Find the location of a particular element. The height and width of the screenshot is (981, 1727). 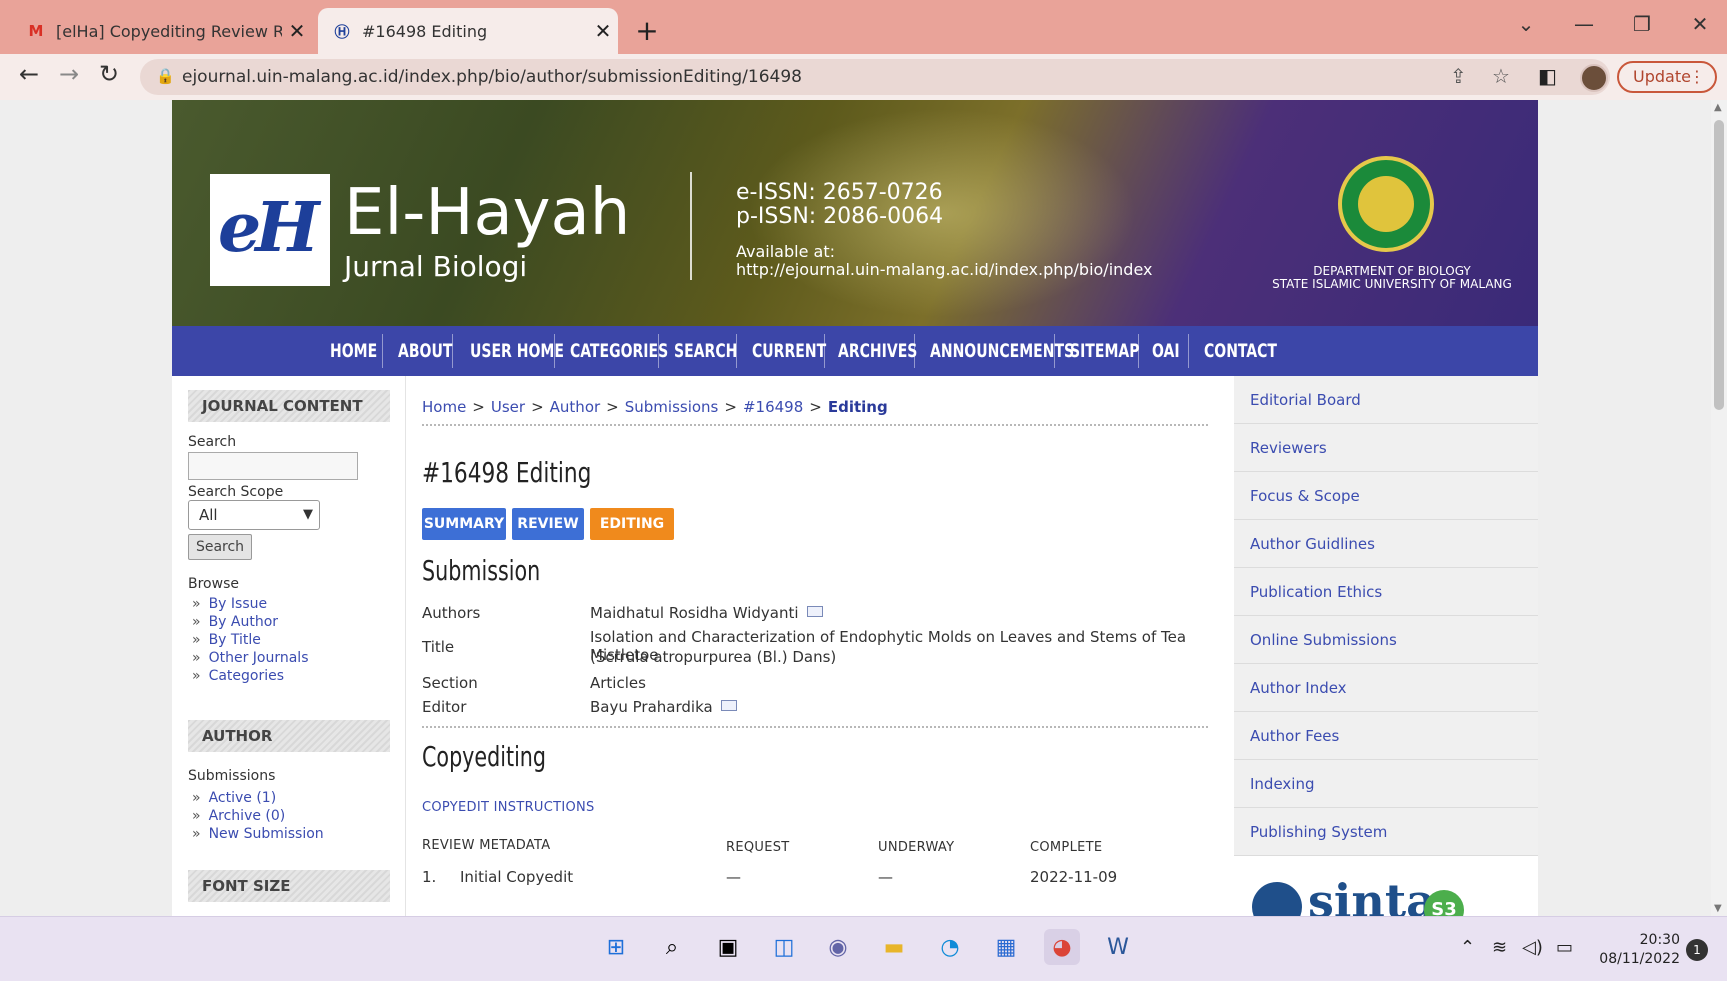

nav-current: CURRENT is located at coordinates (789, 351).